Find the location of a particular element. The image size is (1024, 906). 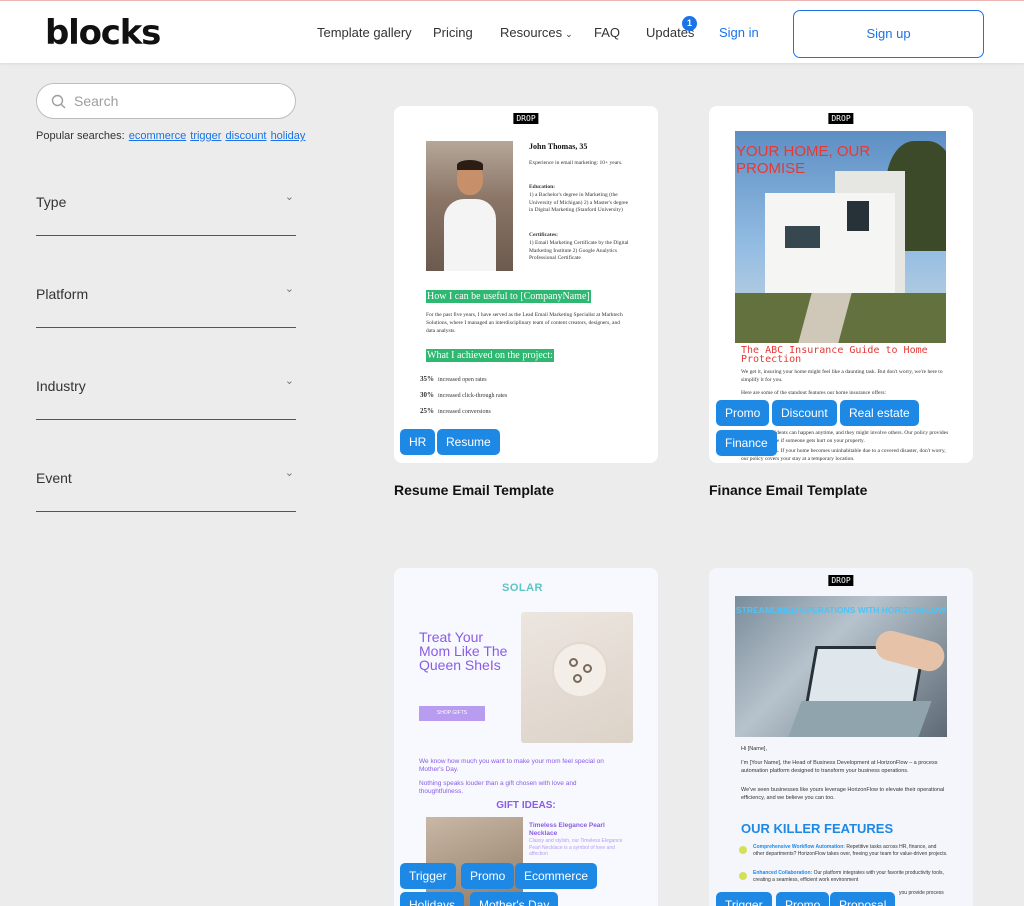

laptop-image: STREAMLINED OPERATIONS WITH HORIZONFLOW is located at coordinates (841, 666).